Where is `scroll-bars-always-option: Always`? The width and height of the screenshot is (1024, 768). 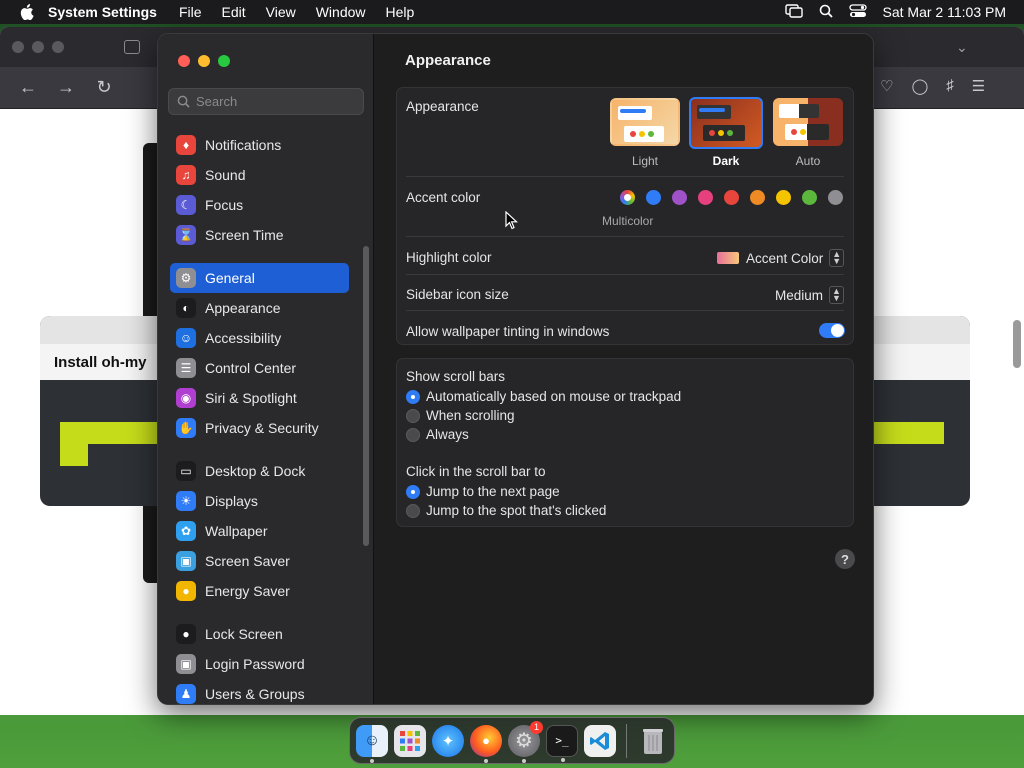
scroll-bars-always-option: Always is located at coordinates (437, 434).